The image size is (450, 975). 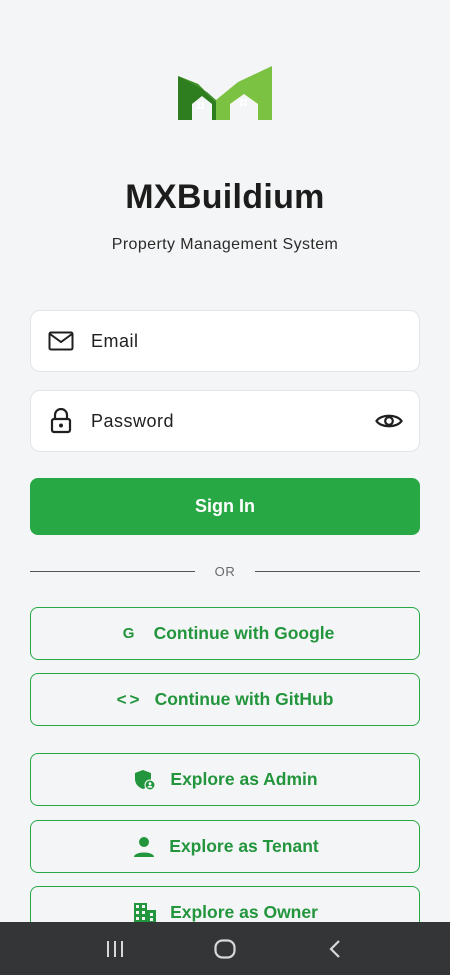 I want to click on divider-text: OR, so click(x=225, y=571).